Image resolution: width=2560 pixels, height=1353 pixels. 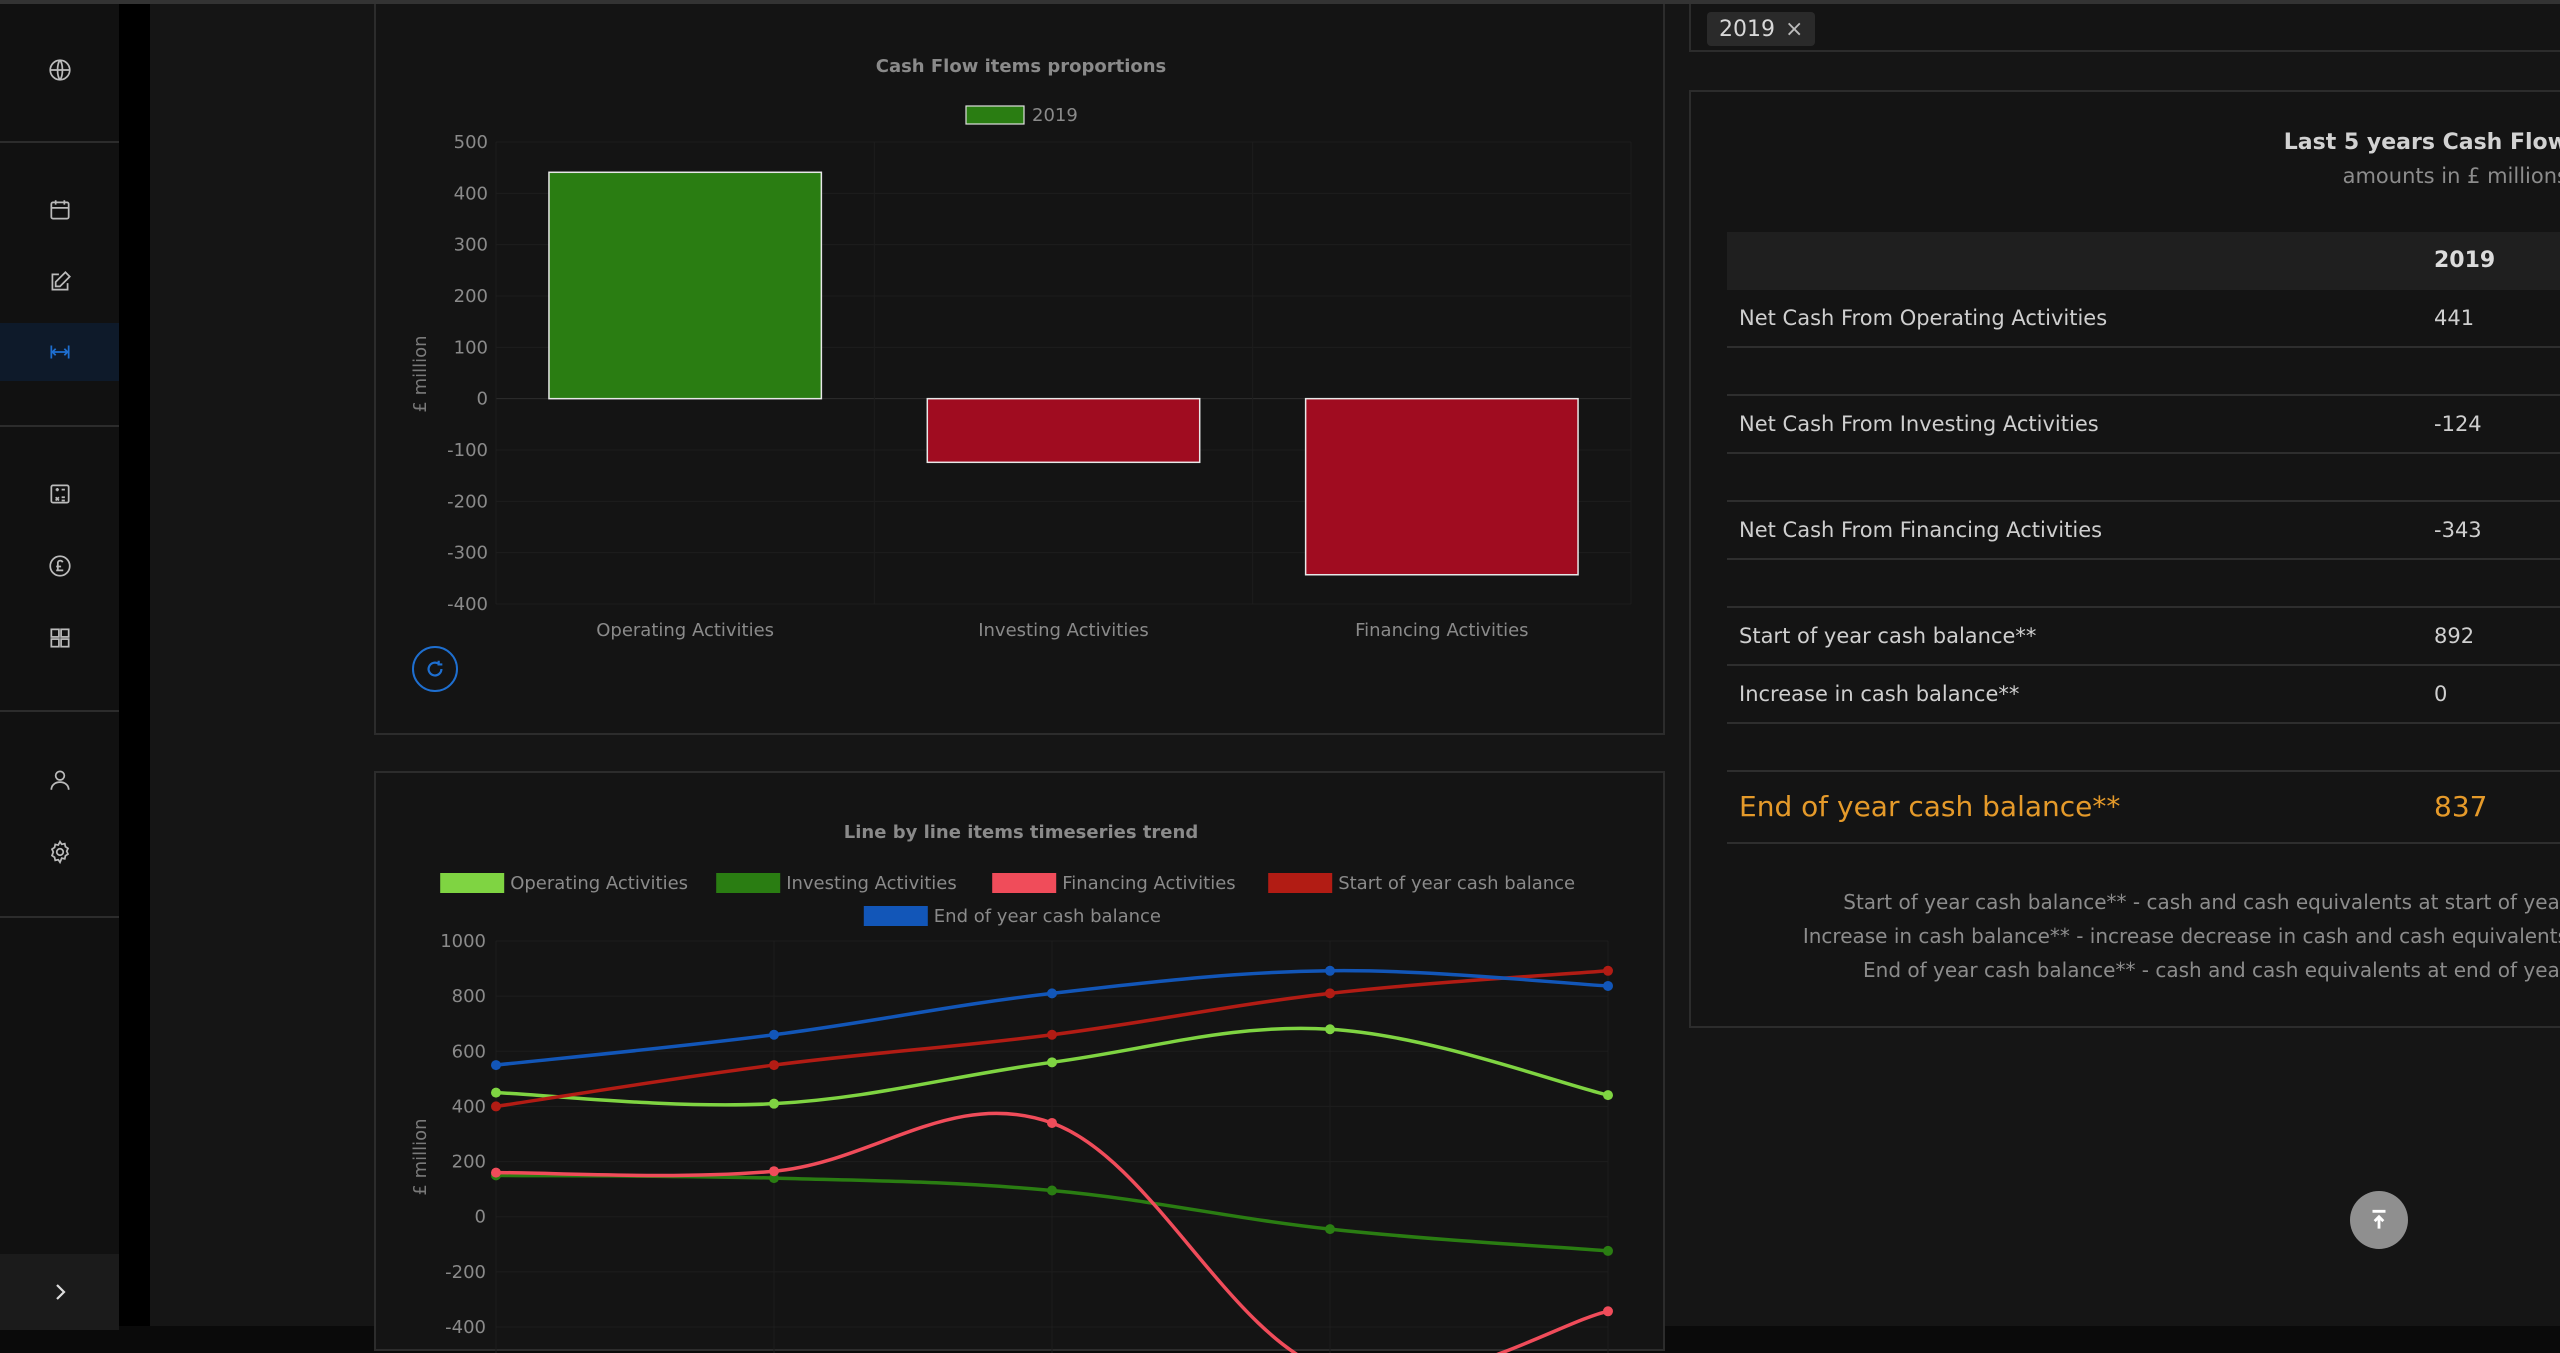 What do you see at coordinates (2421, 142) in the screenshot?
I see `table-title: Last 5 years Cash Flow` at bounding box center [2421, 142].